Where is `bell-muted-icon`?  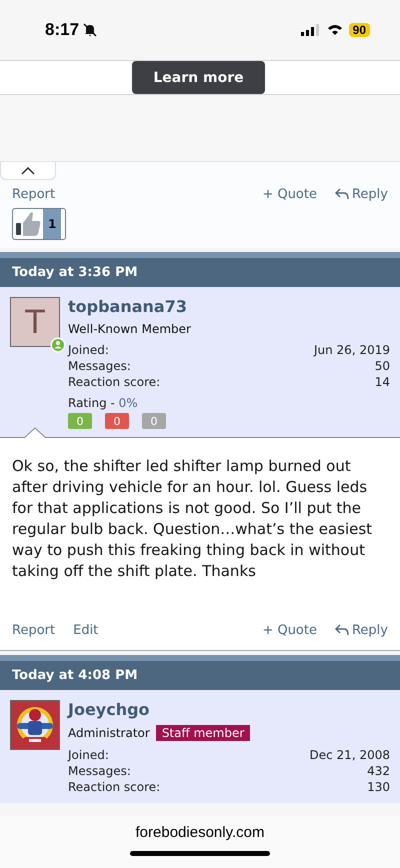
bell-muted-icon is located at coordinates (90, 30).